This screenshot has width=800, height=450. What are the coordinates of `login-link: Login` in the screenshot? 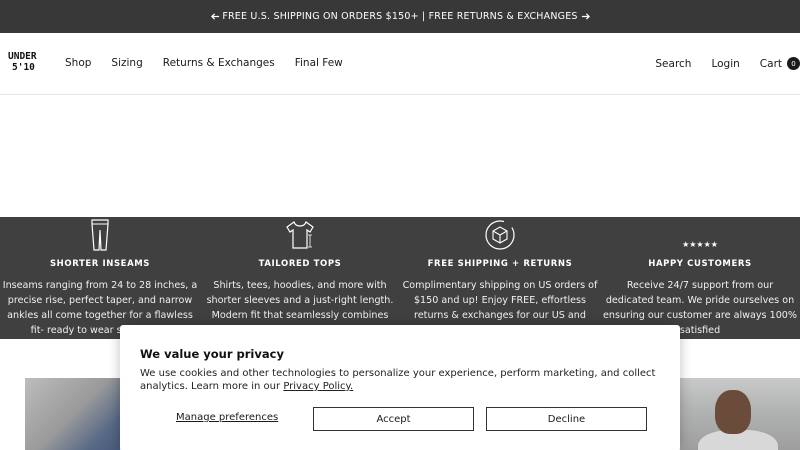 It's located at (725, 64).